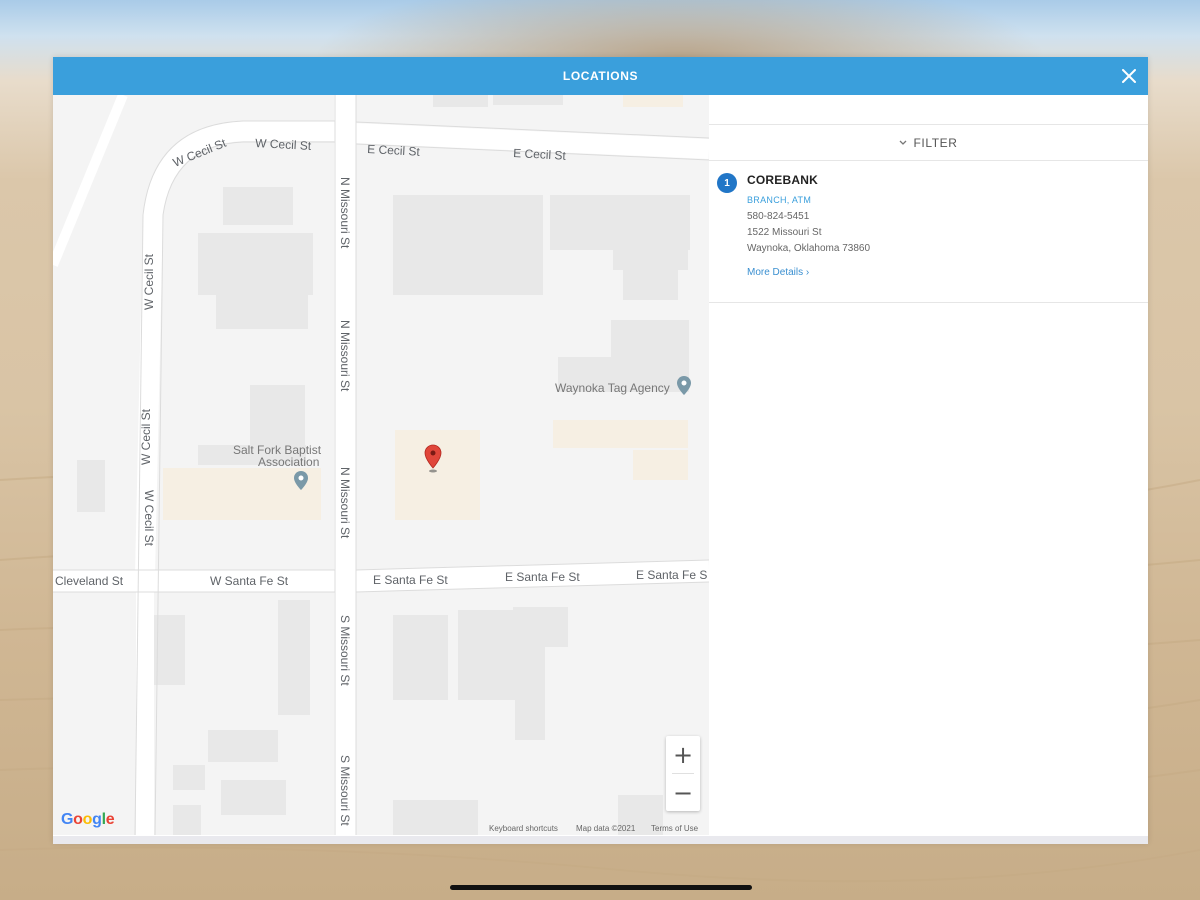 This screenshot has height=900, width=1200. I want to click on logo-letter: e, so click(110, 819).